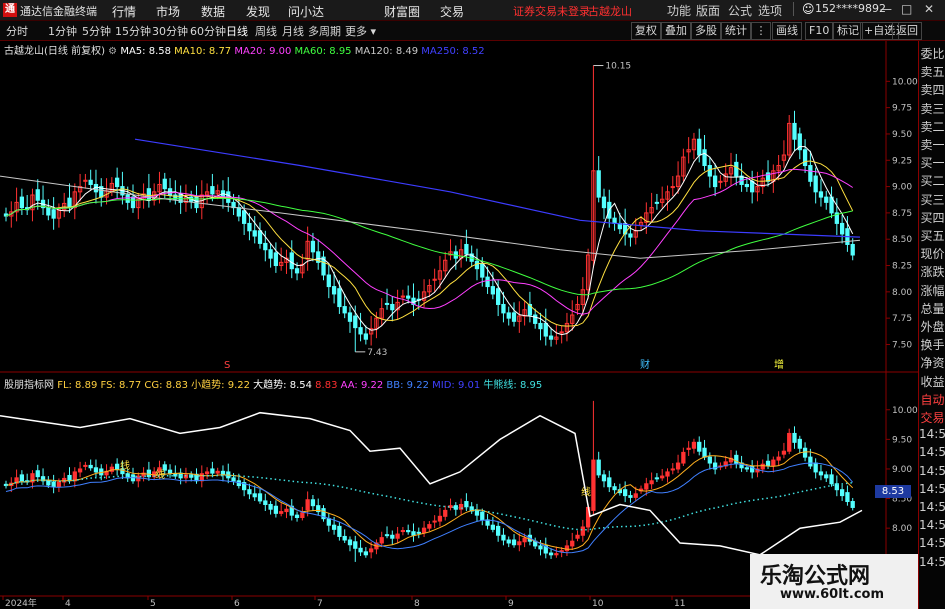 This screenshot has height=609, width=945. Describe the element at coordinates (932, 507) in the screenshot. I see `side-item-25: 14:56` at that location.